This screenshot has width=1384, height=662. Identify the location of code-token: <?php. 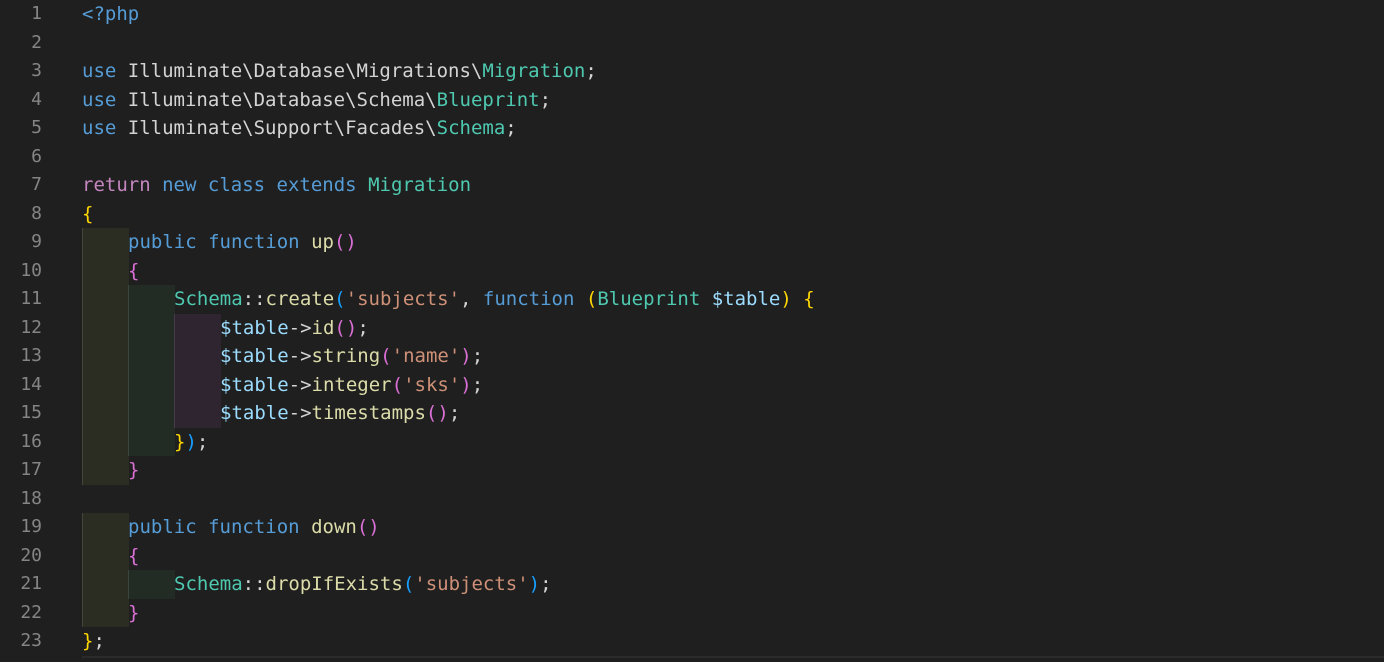
(111, 14).